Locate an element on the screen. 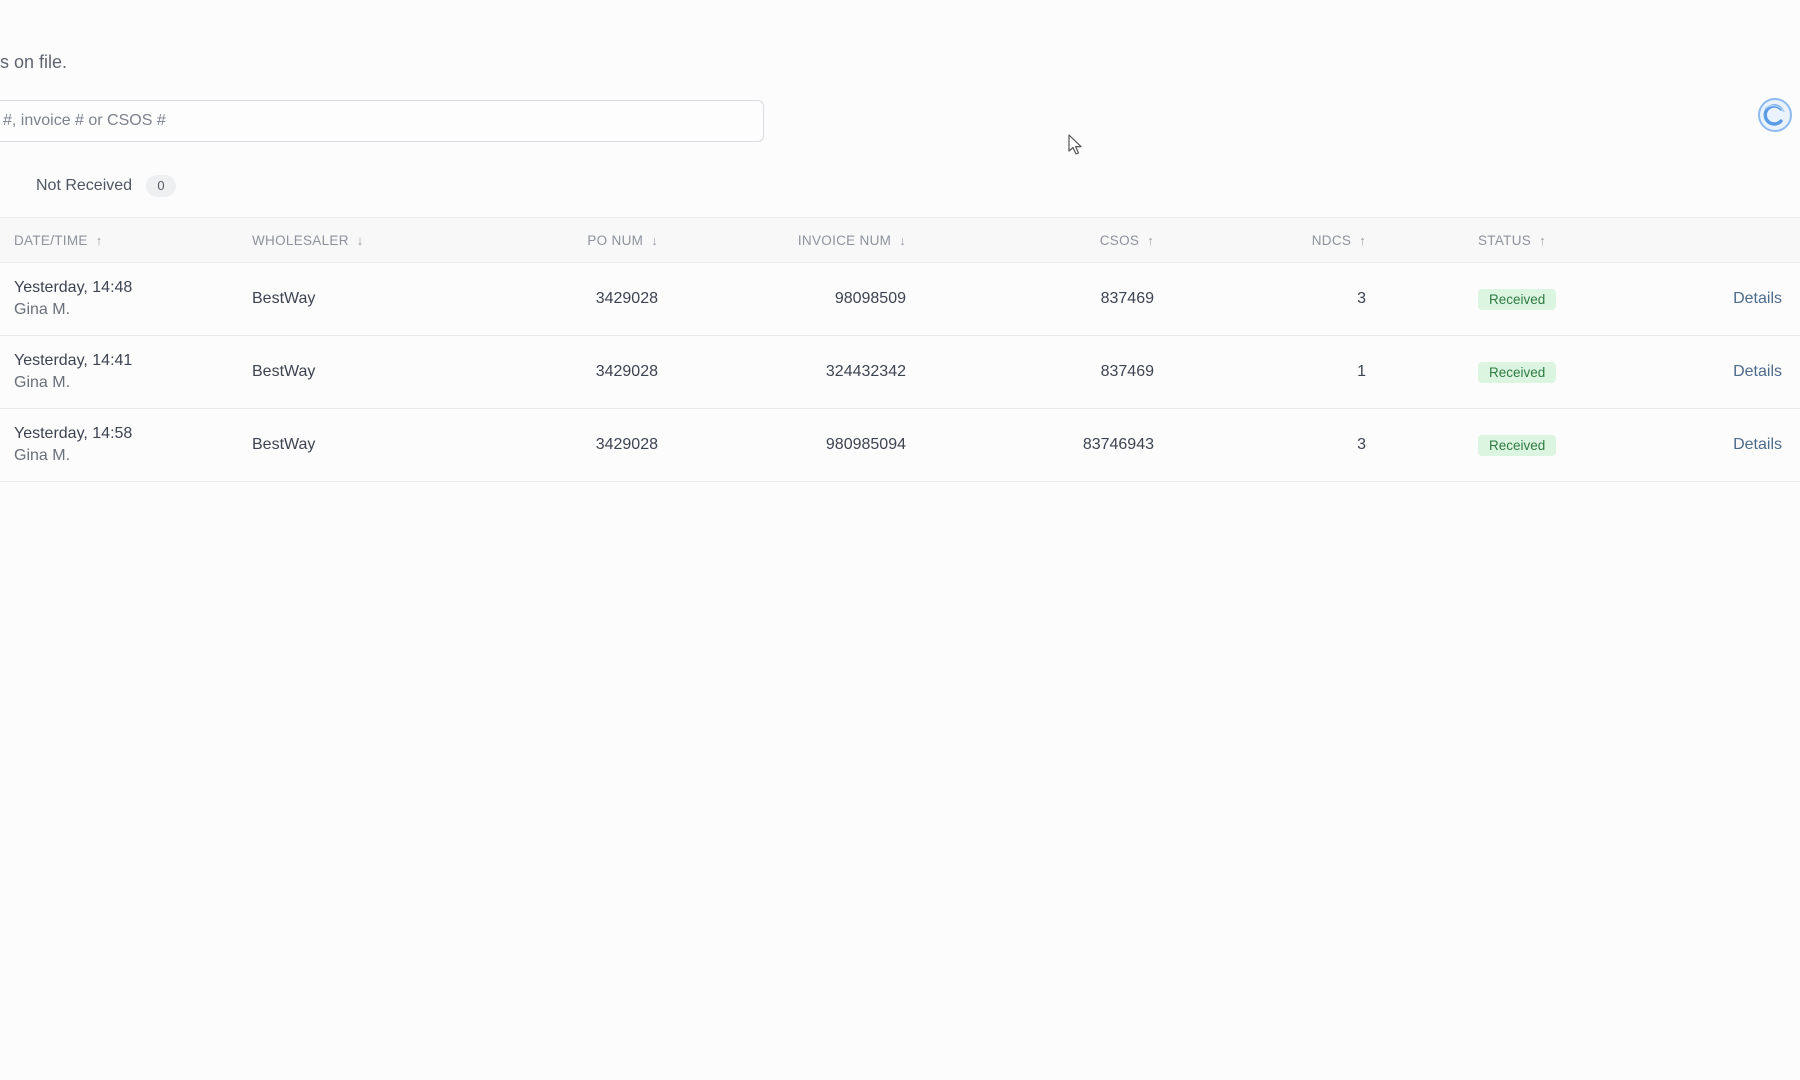  column-header-po-num: PO NUM ↓ is located at coordinates (589, 241).